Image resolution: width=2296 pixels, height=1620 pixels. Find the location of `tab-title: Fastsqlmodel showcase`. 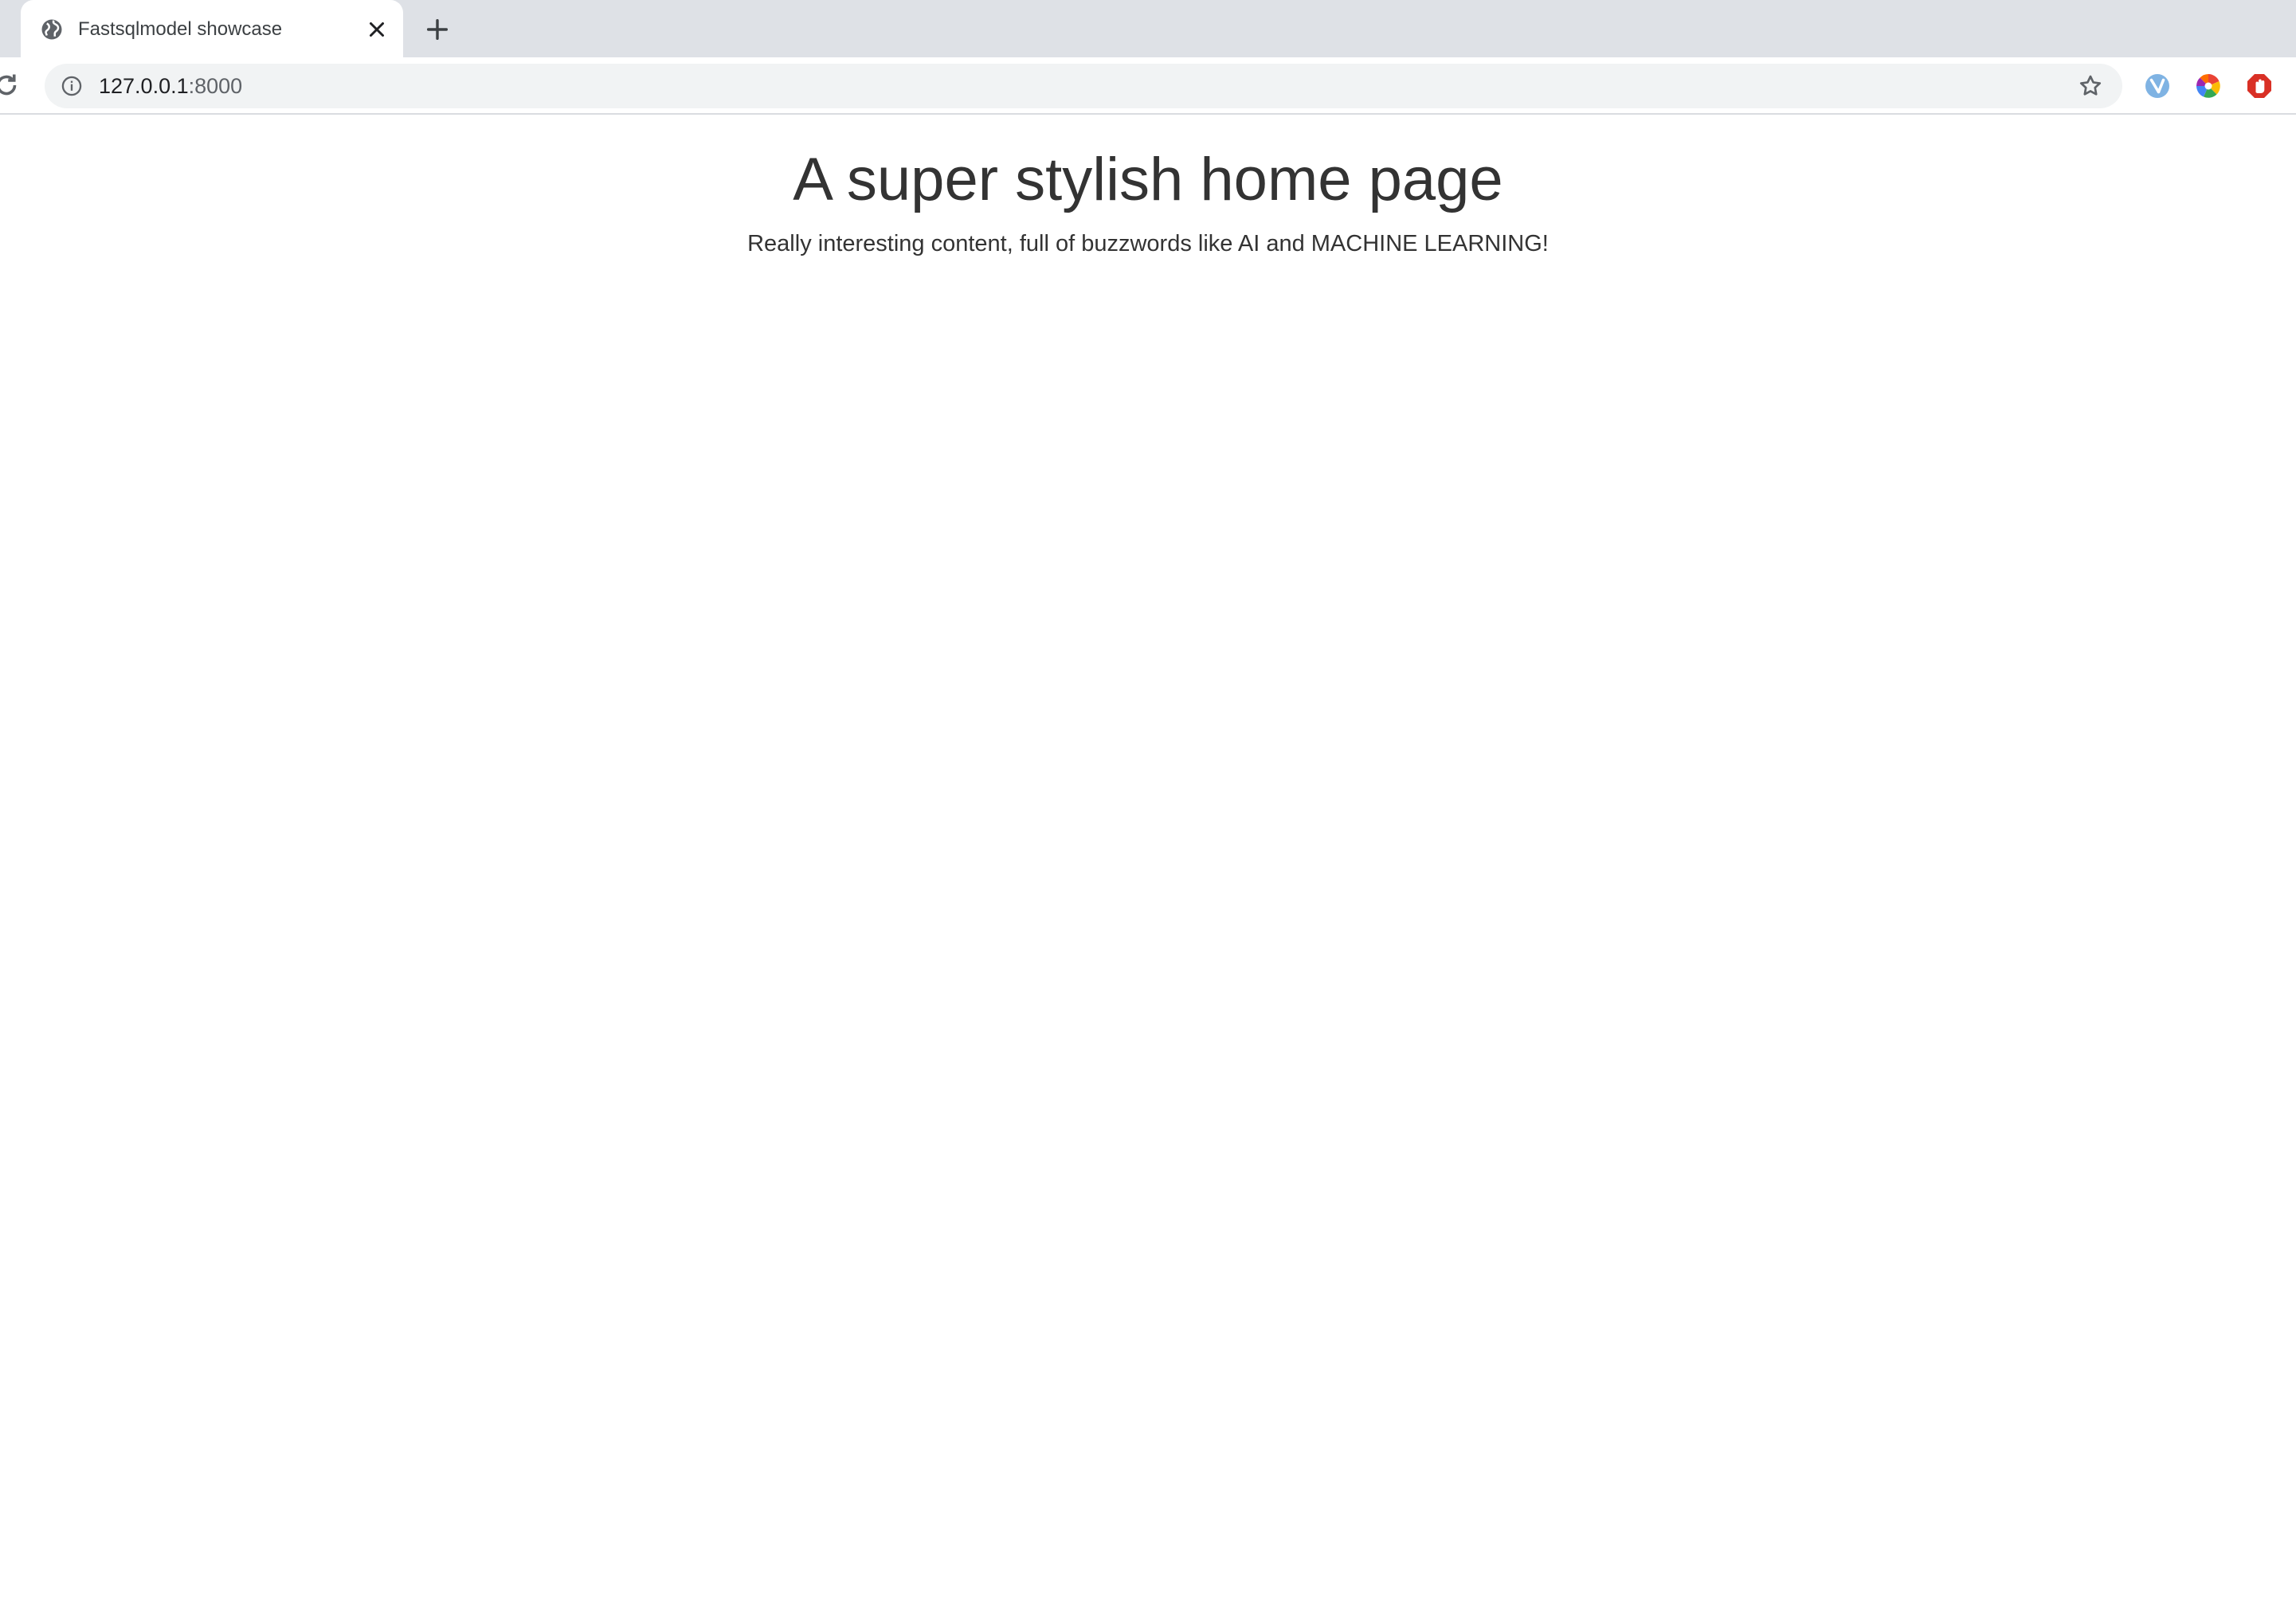

tab-title: Fastsqlmodel showcase is located at coordinates (181, 29).